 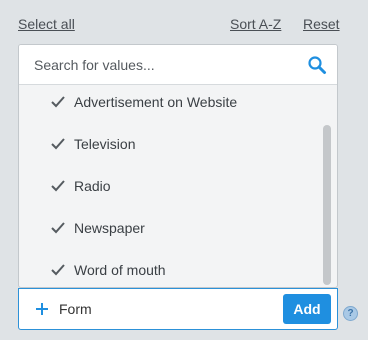 I want to click on list-item: Radio, so click(x=170, y=186).